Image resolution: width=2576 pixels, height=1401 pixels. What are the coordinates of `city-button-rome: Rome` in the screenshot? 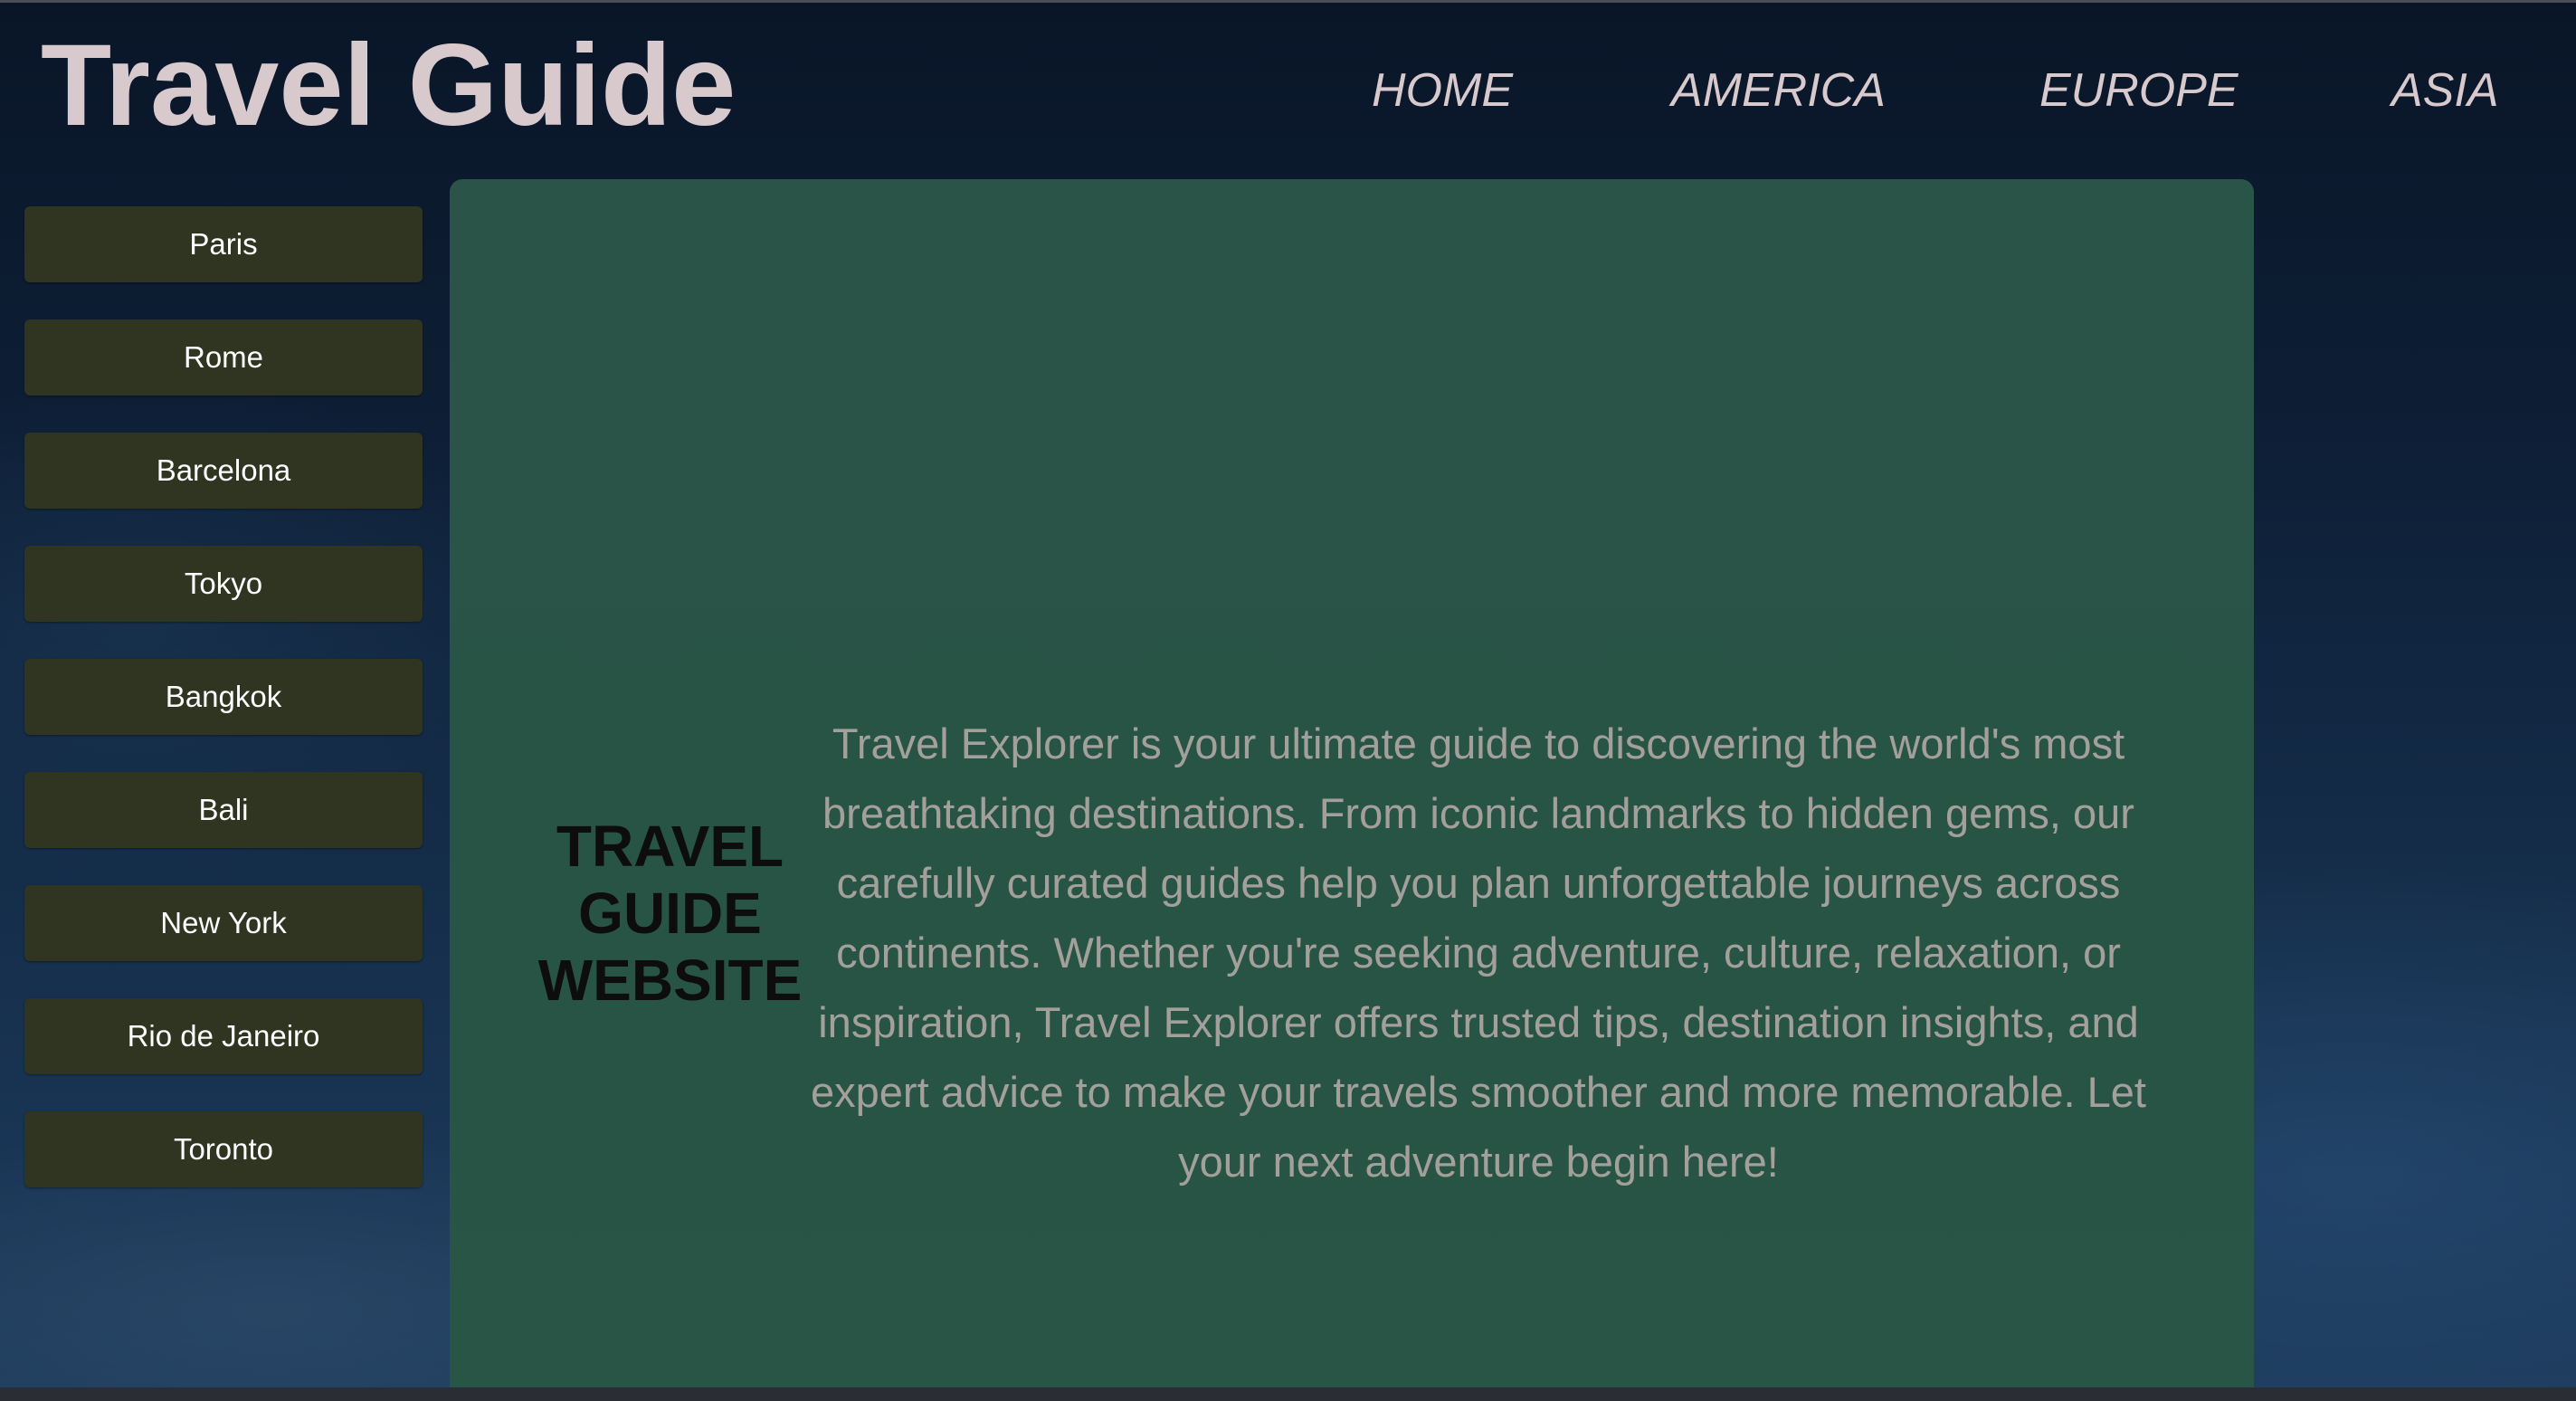 It's located at (224, 357).